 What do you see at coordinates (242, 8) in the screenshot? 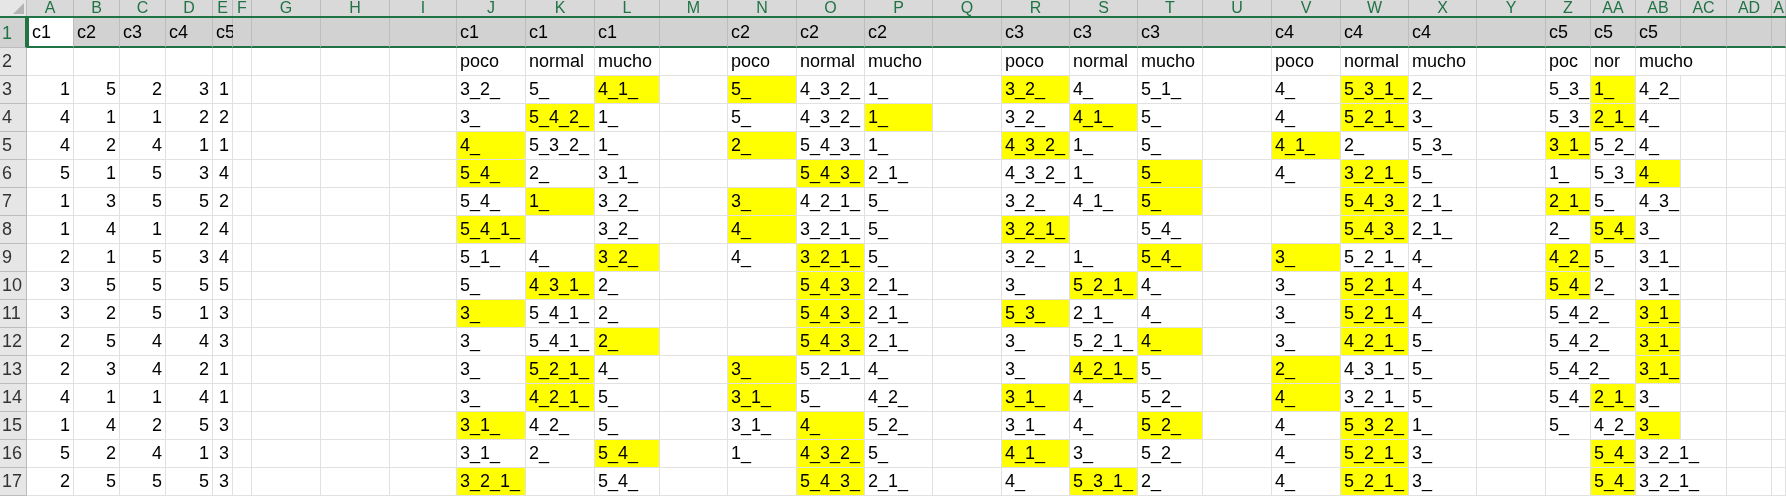
I see `column-header: F` at bounding box center [242, 8].